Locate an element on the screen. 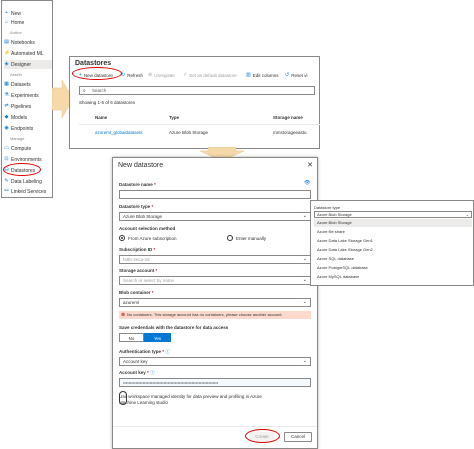 This screenshot has height=449, width=474. nav-label: Linked Services is located at coordinates (29, 191).